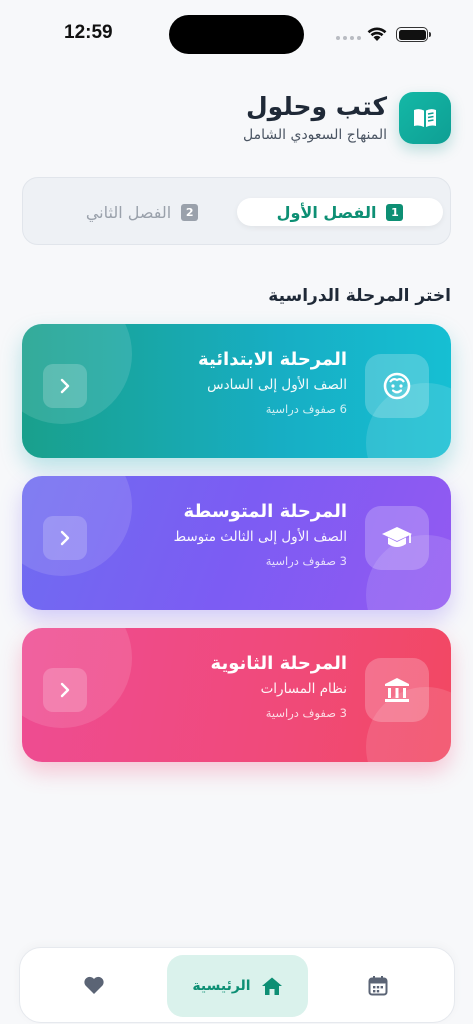 Image resolution: width=473 pixels, height=1024 pixels. I want to click on stage-title: المرحلة الثانوية, so click(278, 663).